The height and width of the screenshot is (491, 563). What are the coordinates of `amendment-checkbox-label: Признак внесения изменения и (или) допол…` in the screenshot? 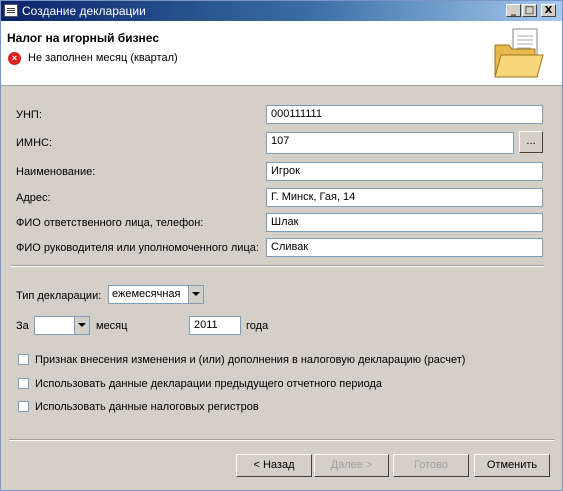 It's located at (250, 360).